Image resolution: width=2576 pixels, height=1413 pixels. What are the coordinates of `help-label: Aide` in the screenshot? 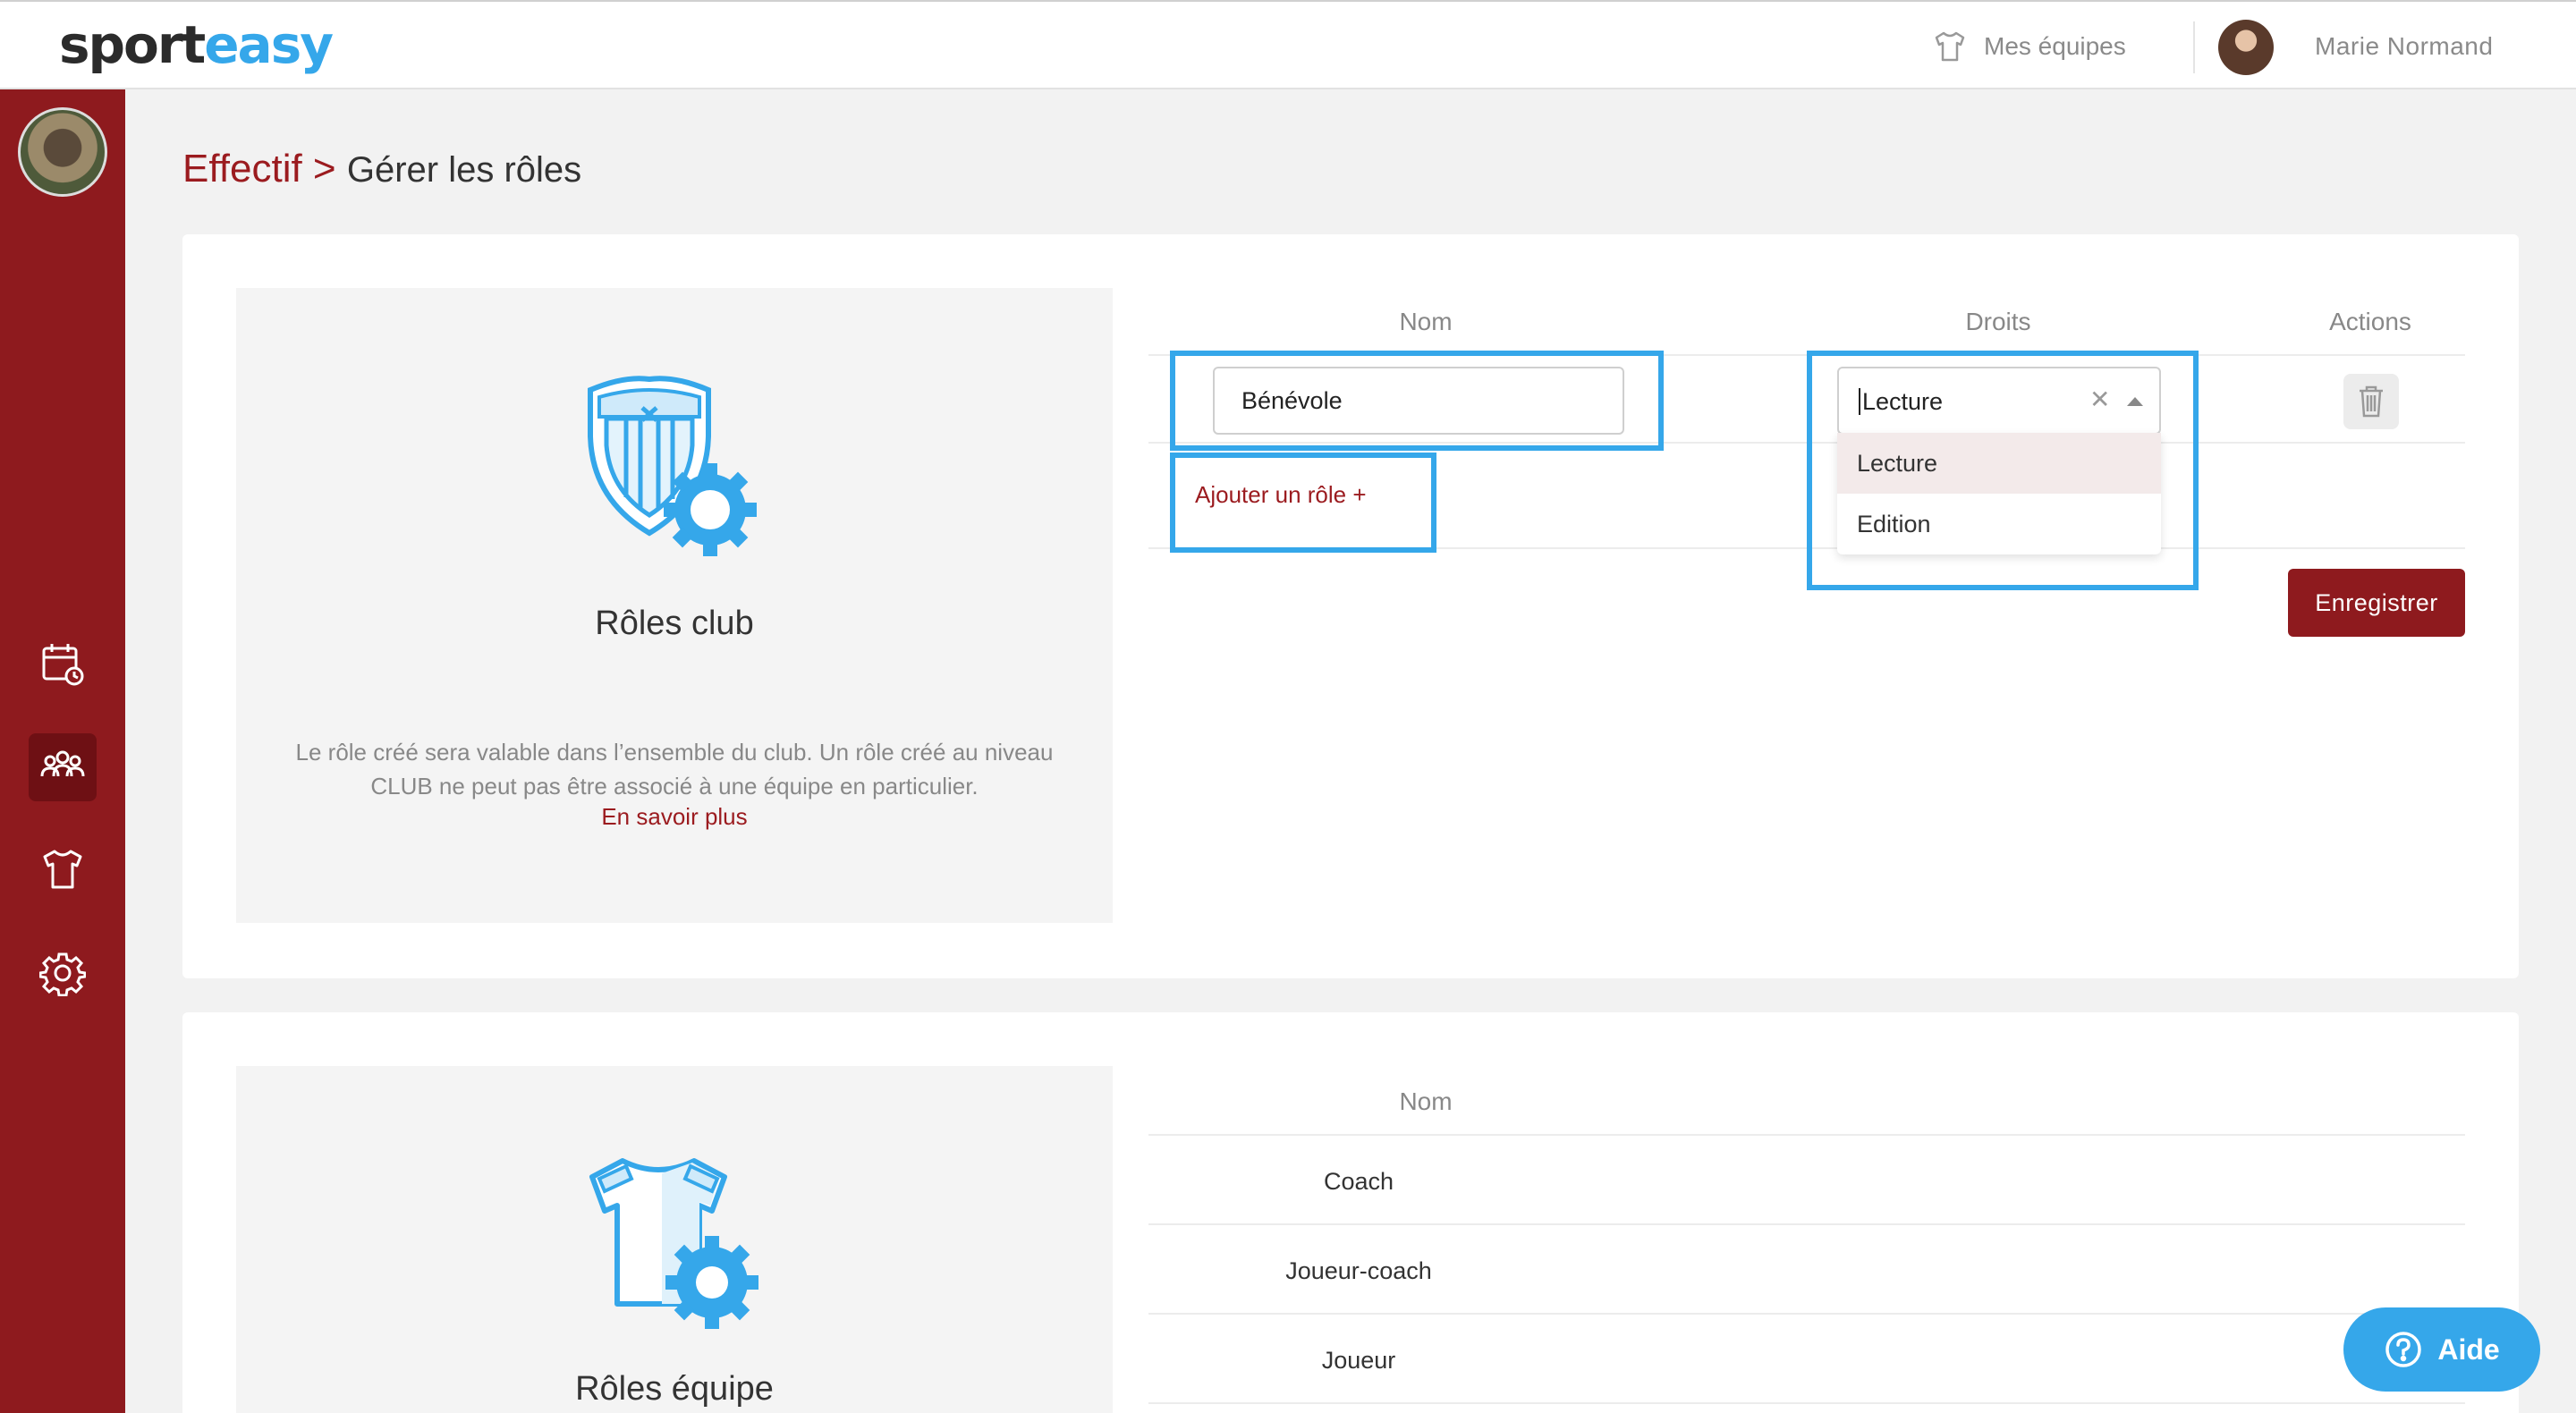 It's located at (2468, 1349).